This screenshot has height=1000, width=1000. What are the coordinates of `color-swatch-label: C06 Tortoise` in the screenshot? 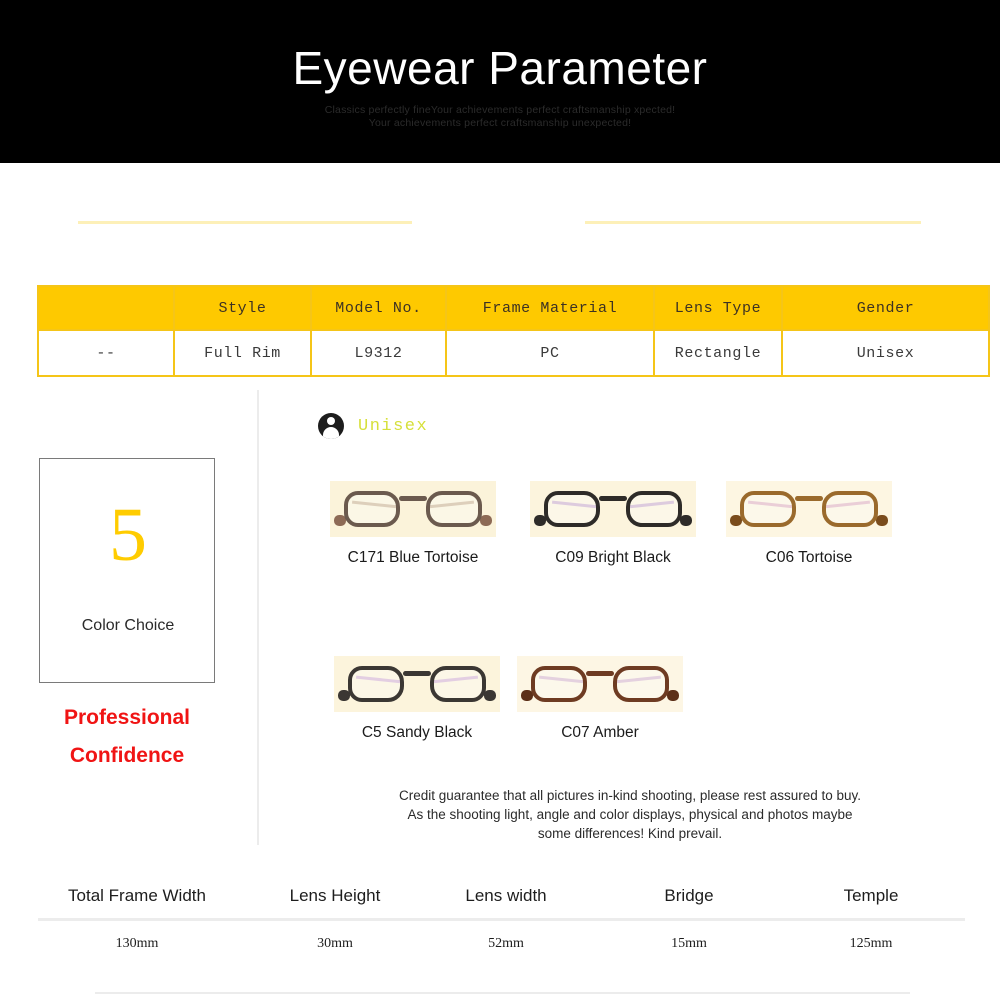 It's located at (809, 557).